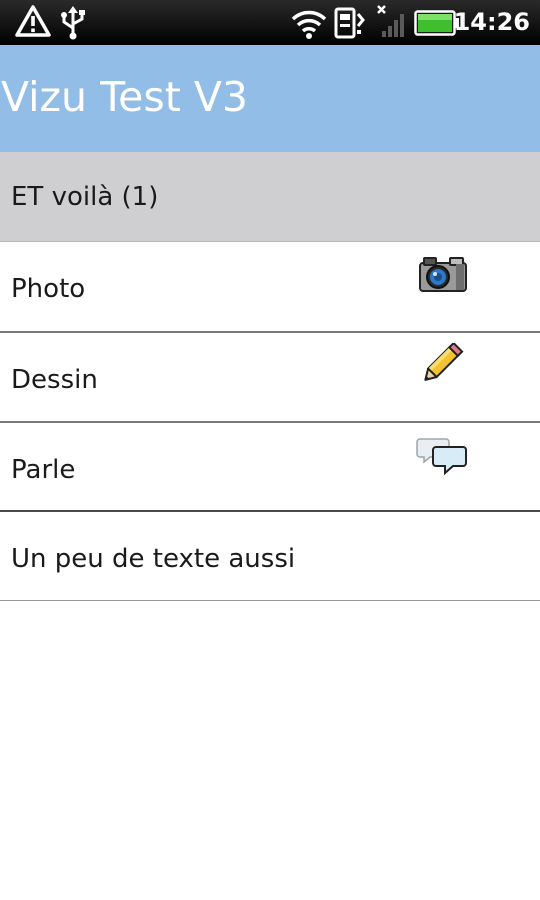 This screenshot has height=900, width=540. I want to click on app-title: Vizu Test V3, so click(124, 97).